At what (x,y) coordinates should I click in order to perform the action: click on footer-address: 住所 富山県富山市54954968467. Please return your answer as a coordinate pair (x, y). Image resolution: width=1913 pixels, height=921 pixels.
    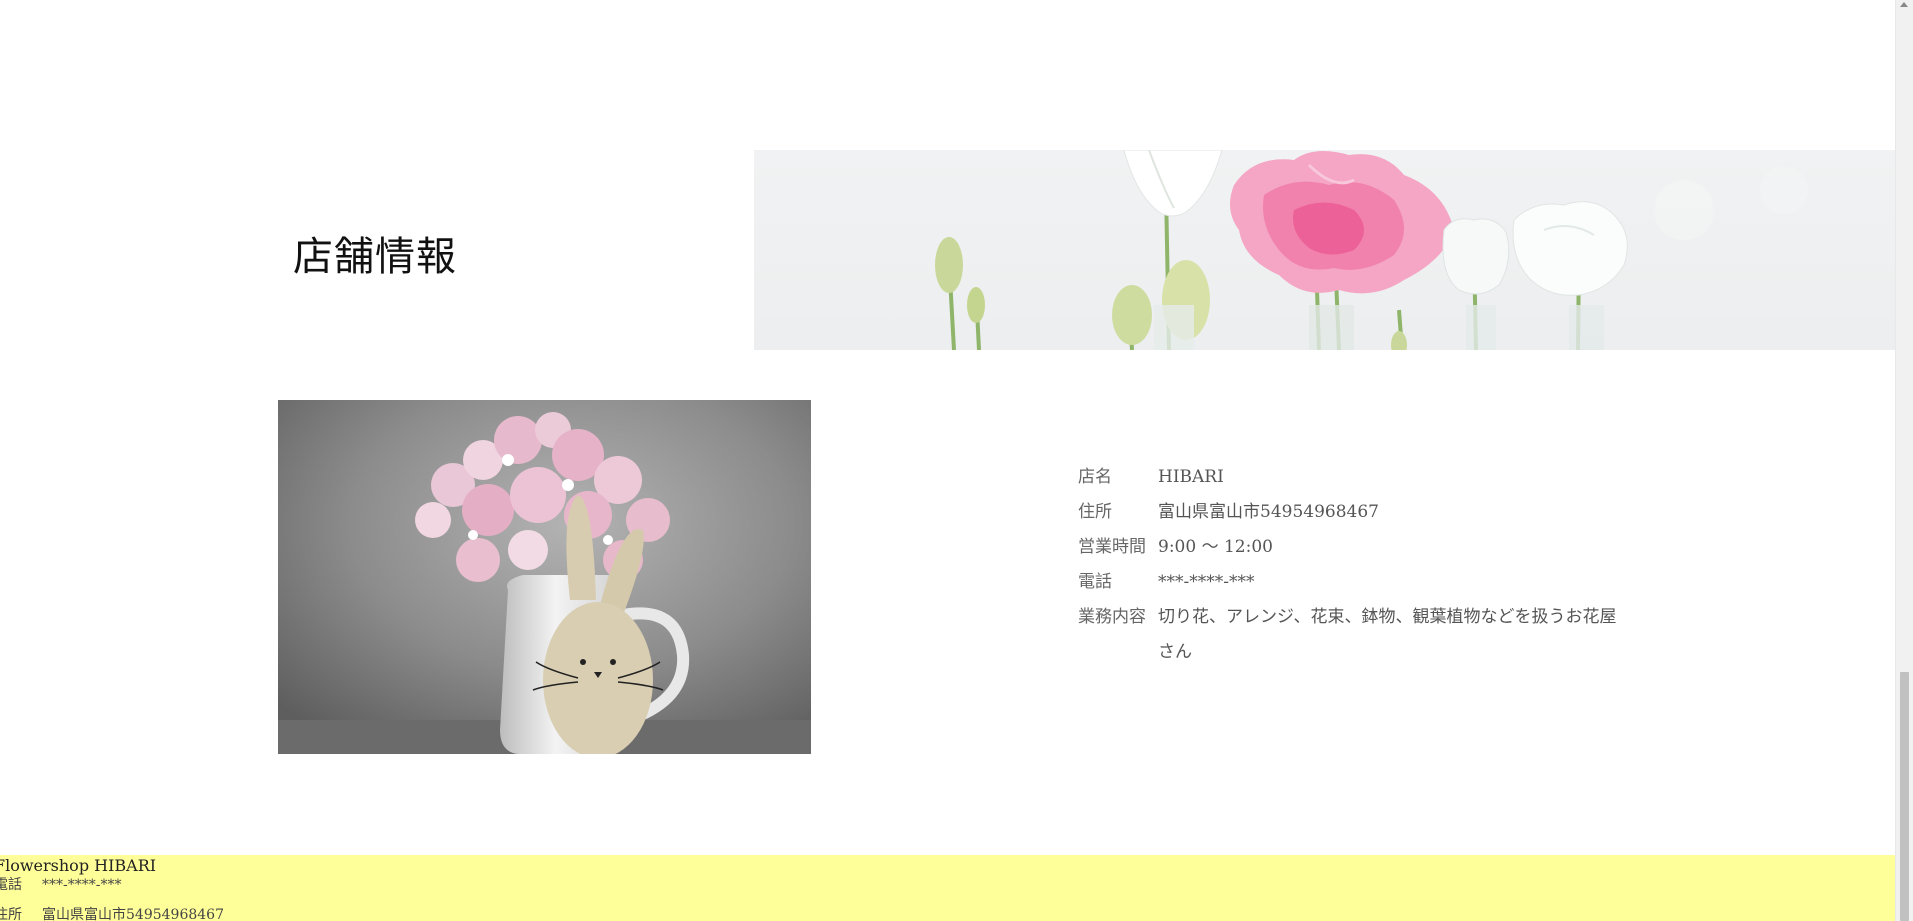
    Looking at the image, I should click on (112, 913).